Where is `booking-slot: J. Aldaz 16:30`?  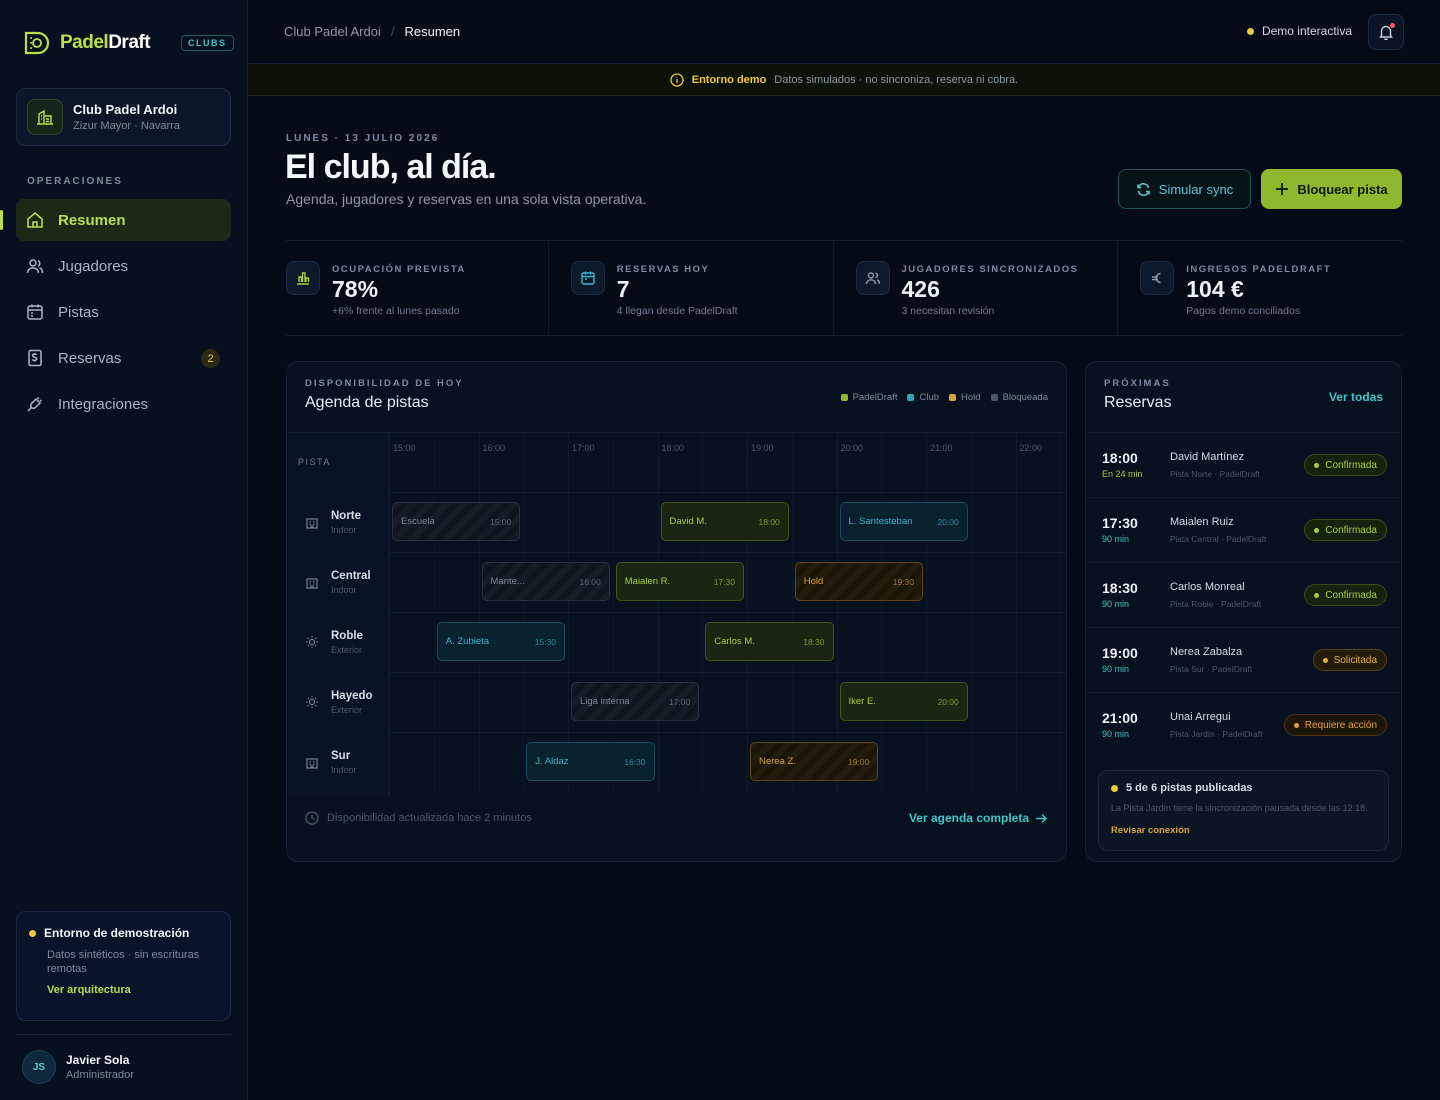
booking-slot: J. Aldaz 16:30 is located at coordinates (590, 761).